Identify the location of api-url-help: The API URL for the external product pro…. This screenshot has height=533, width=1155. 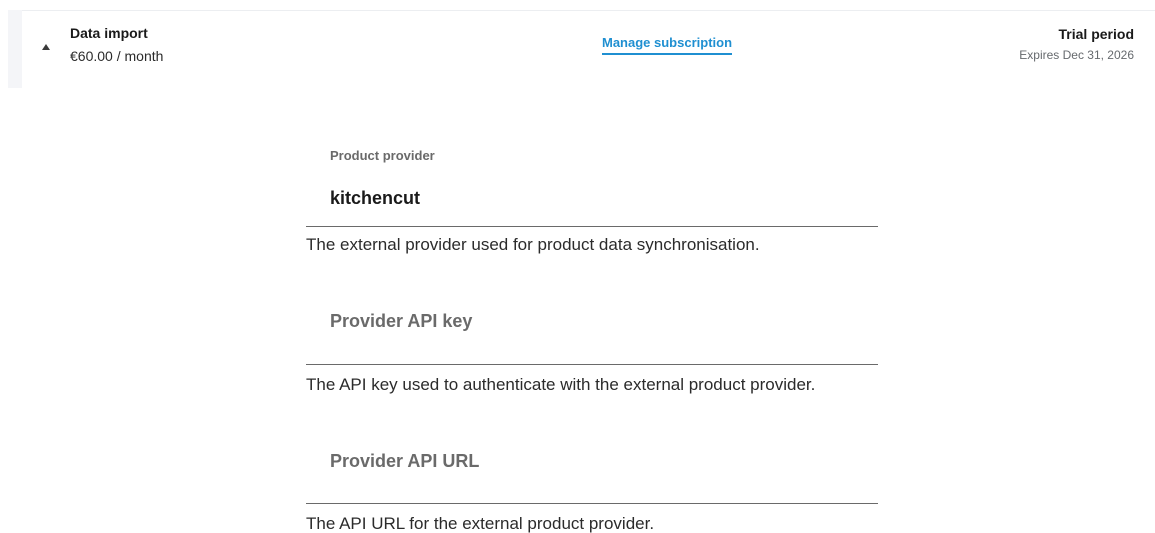
(480, 523).